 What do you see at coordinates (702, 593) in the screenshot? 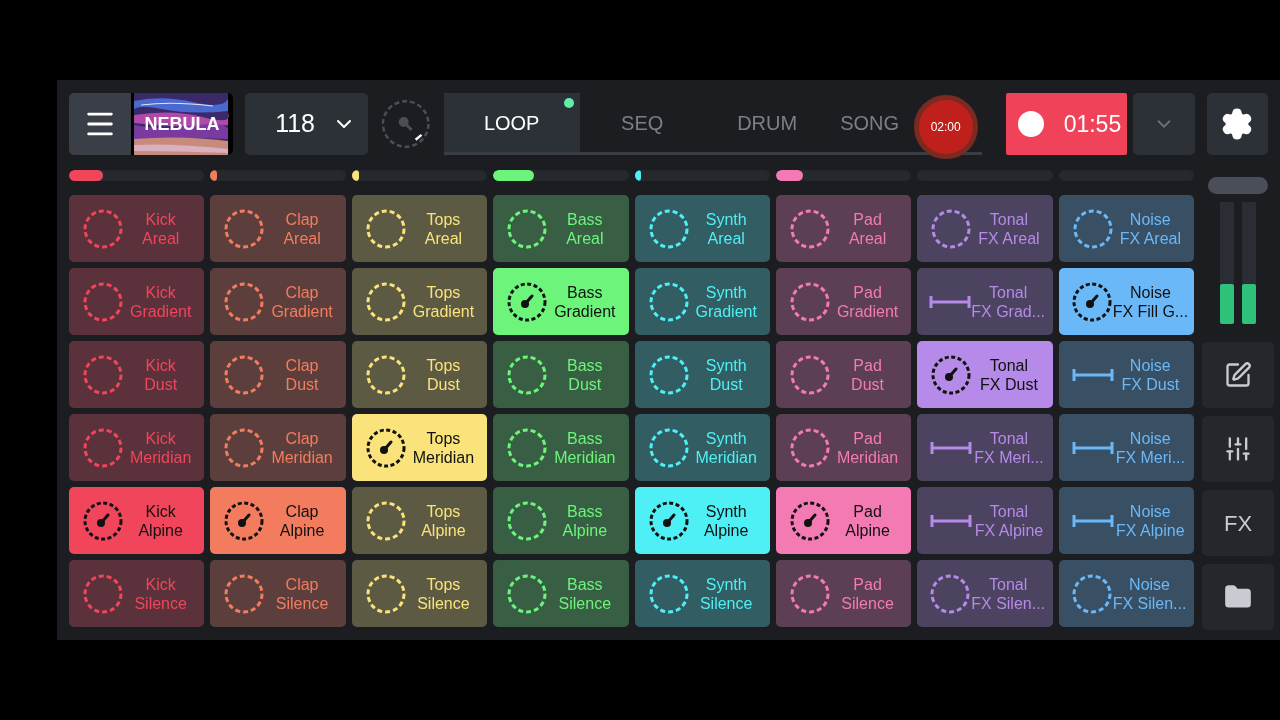
I see `sample-pad: Synth Silence` at bounding box center [702, 593].